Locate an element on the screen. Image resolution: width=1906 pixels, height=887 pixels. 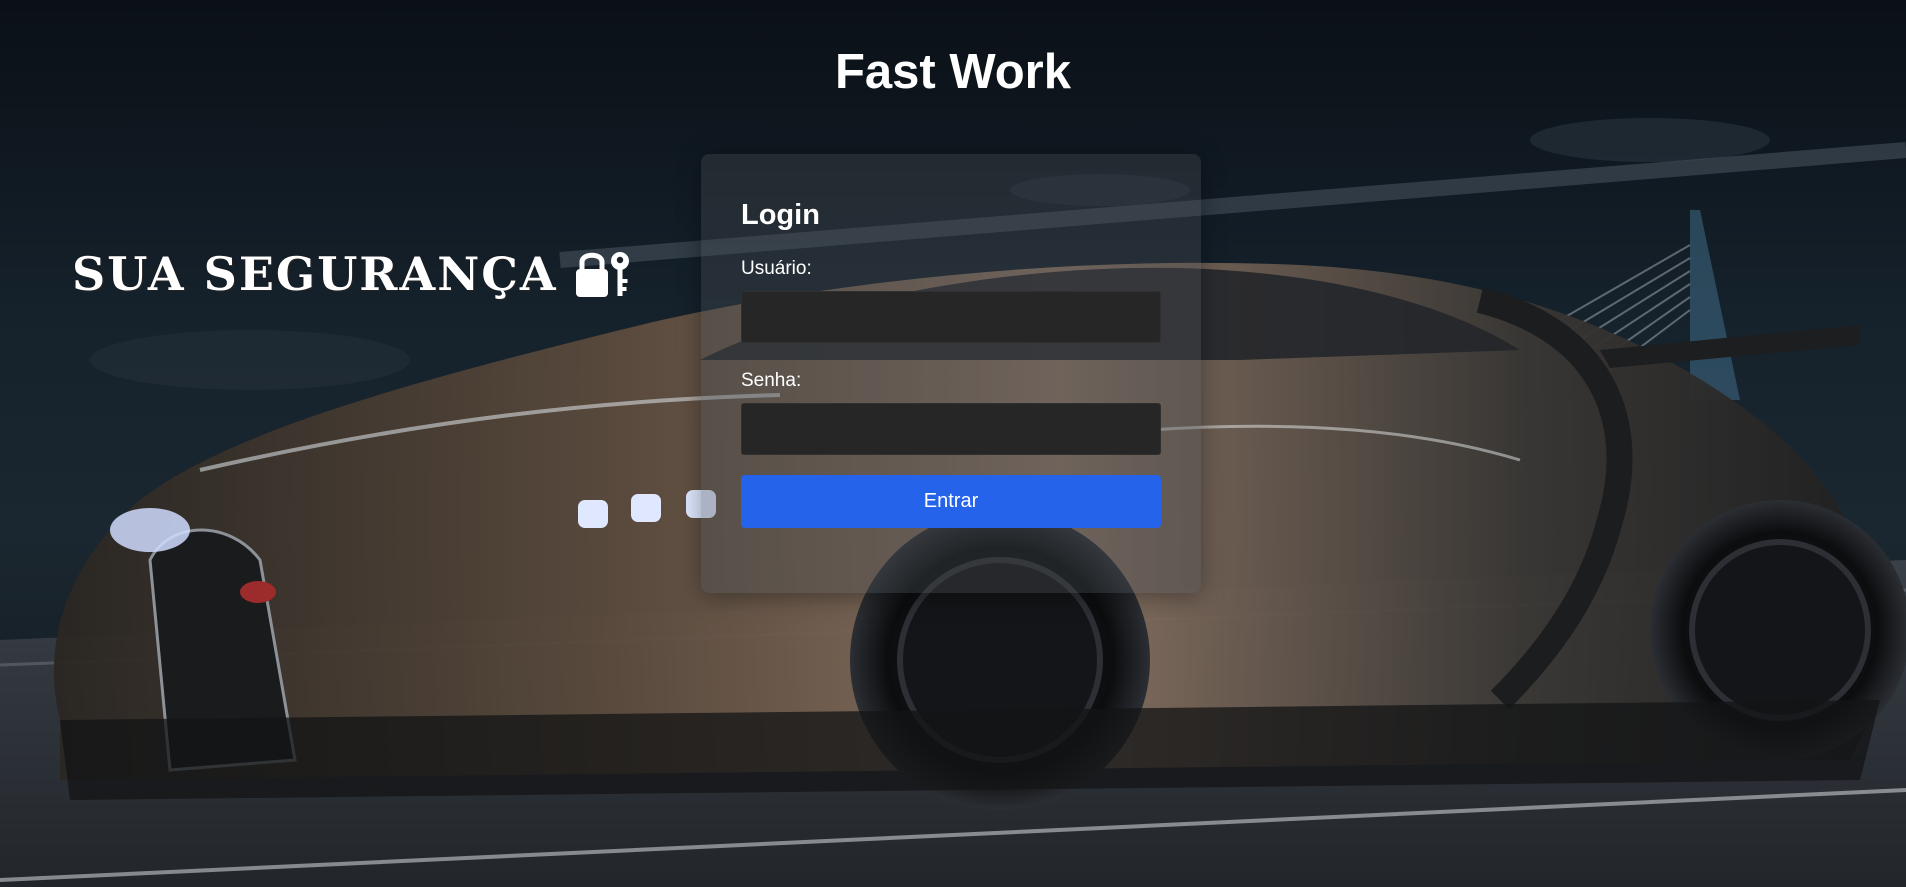
password-group: Senha: is located at coordinates (951, 412).